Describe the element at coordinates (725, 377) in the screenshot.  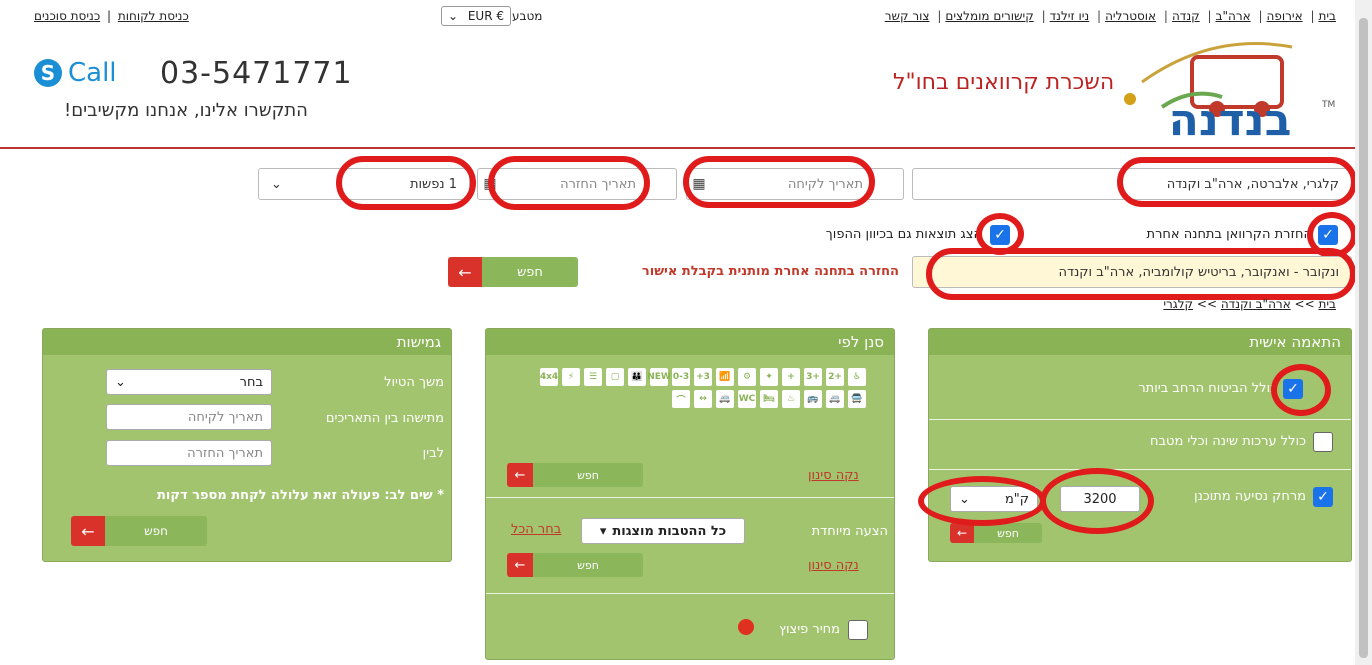
I see `filter-feature-icon: 📶` at that location.